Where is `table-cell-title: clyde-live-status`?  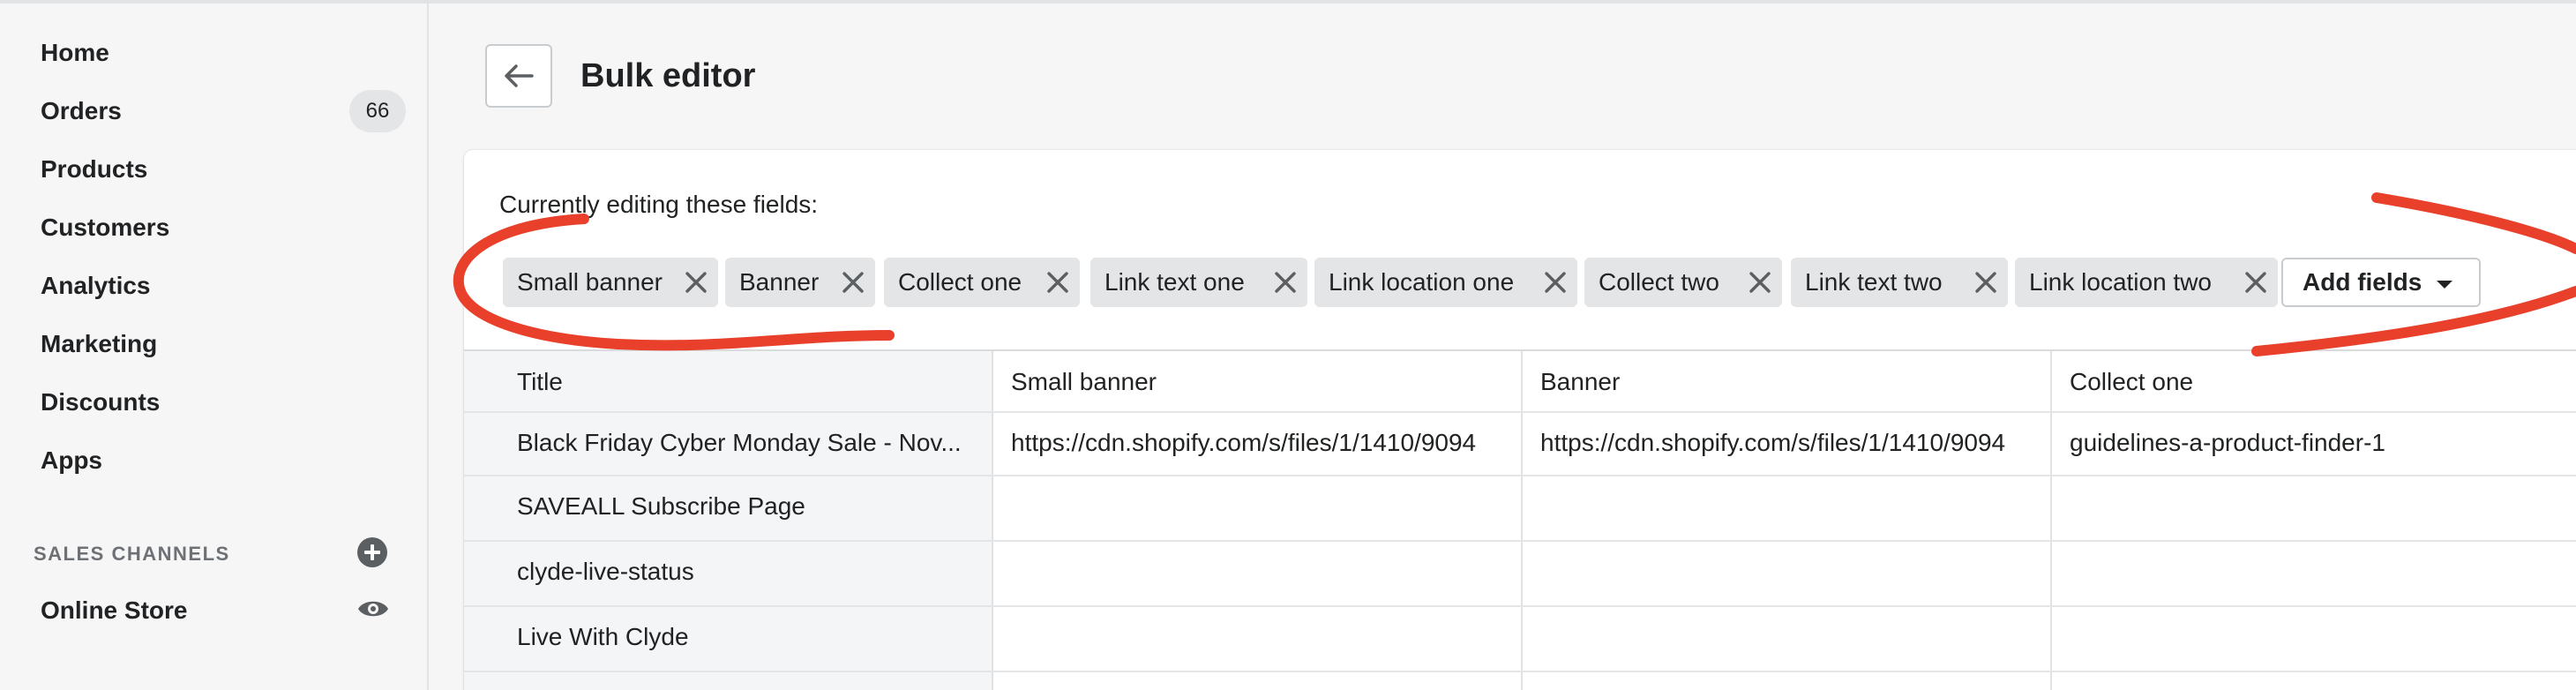
table-cell-title: clyde-live-status is located at coordinates (606, 571).